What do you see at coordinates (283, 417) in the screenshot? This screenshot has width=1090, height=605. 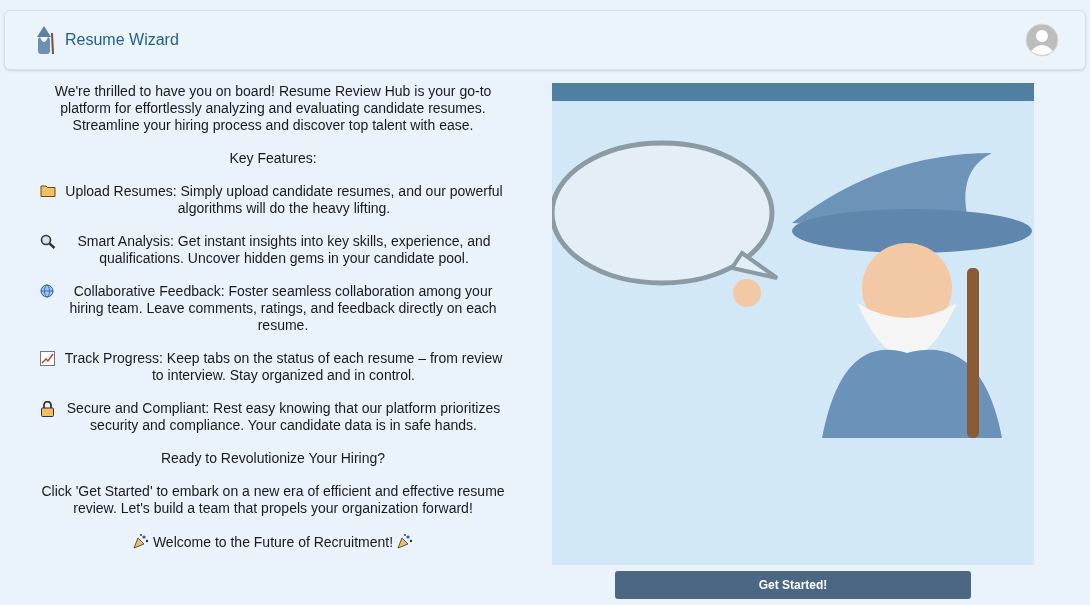 I see `paragraph-text: Secure and Compliant: Rest easy knowing that our platform prioritizes security and compliance. Your candidate data is in safe hands.` at bounding box center [283, 417].